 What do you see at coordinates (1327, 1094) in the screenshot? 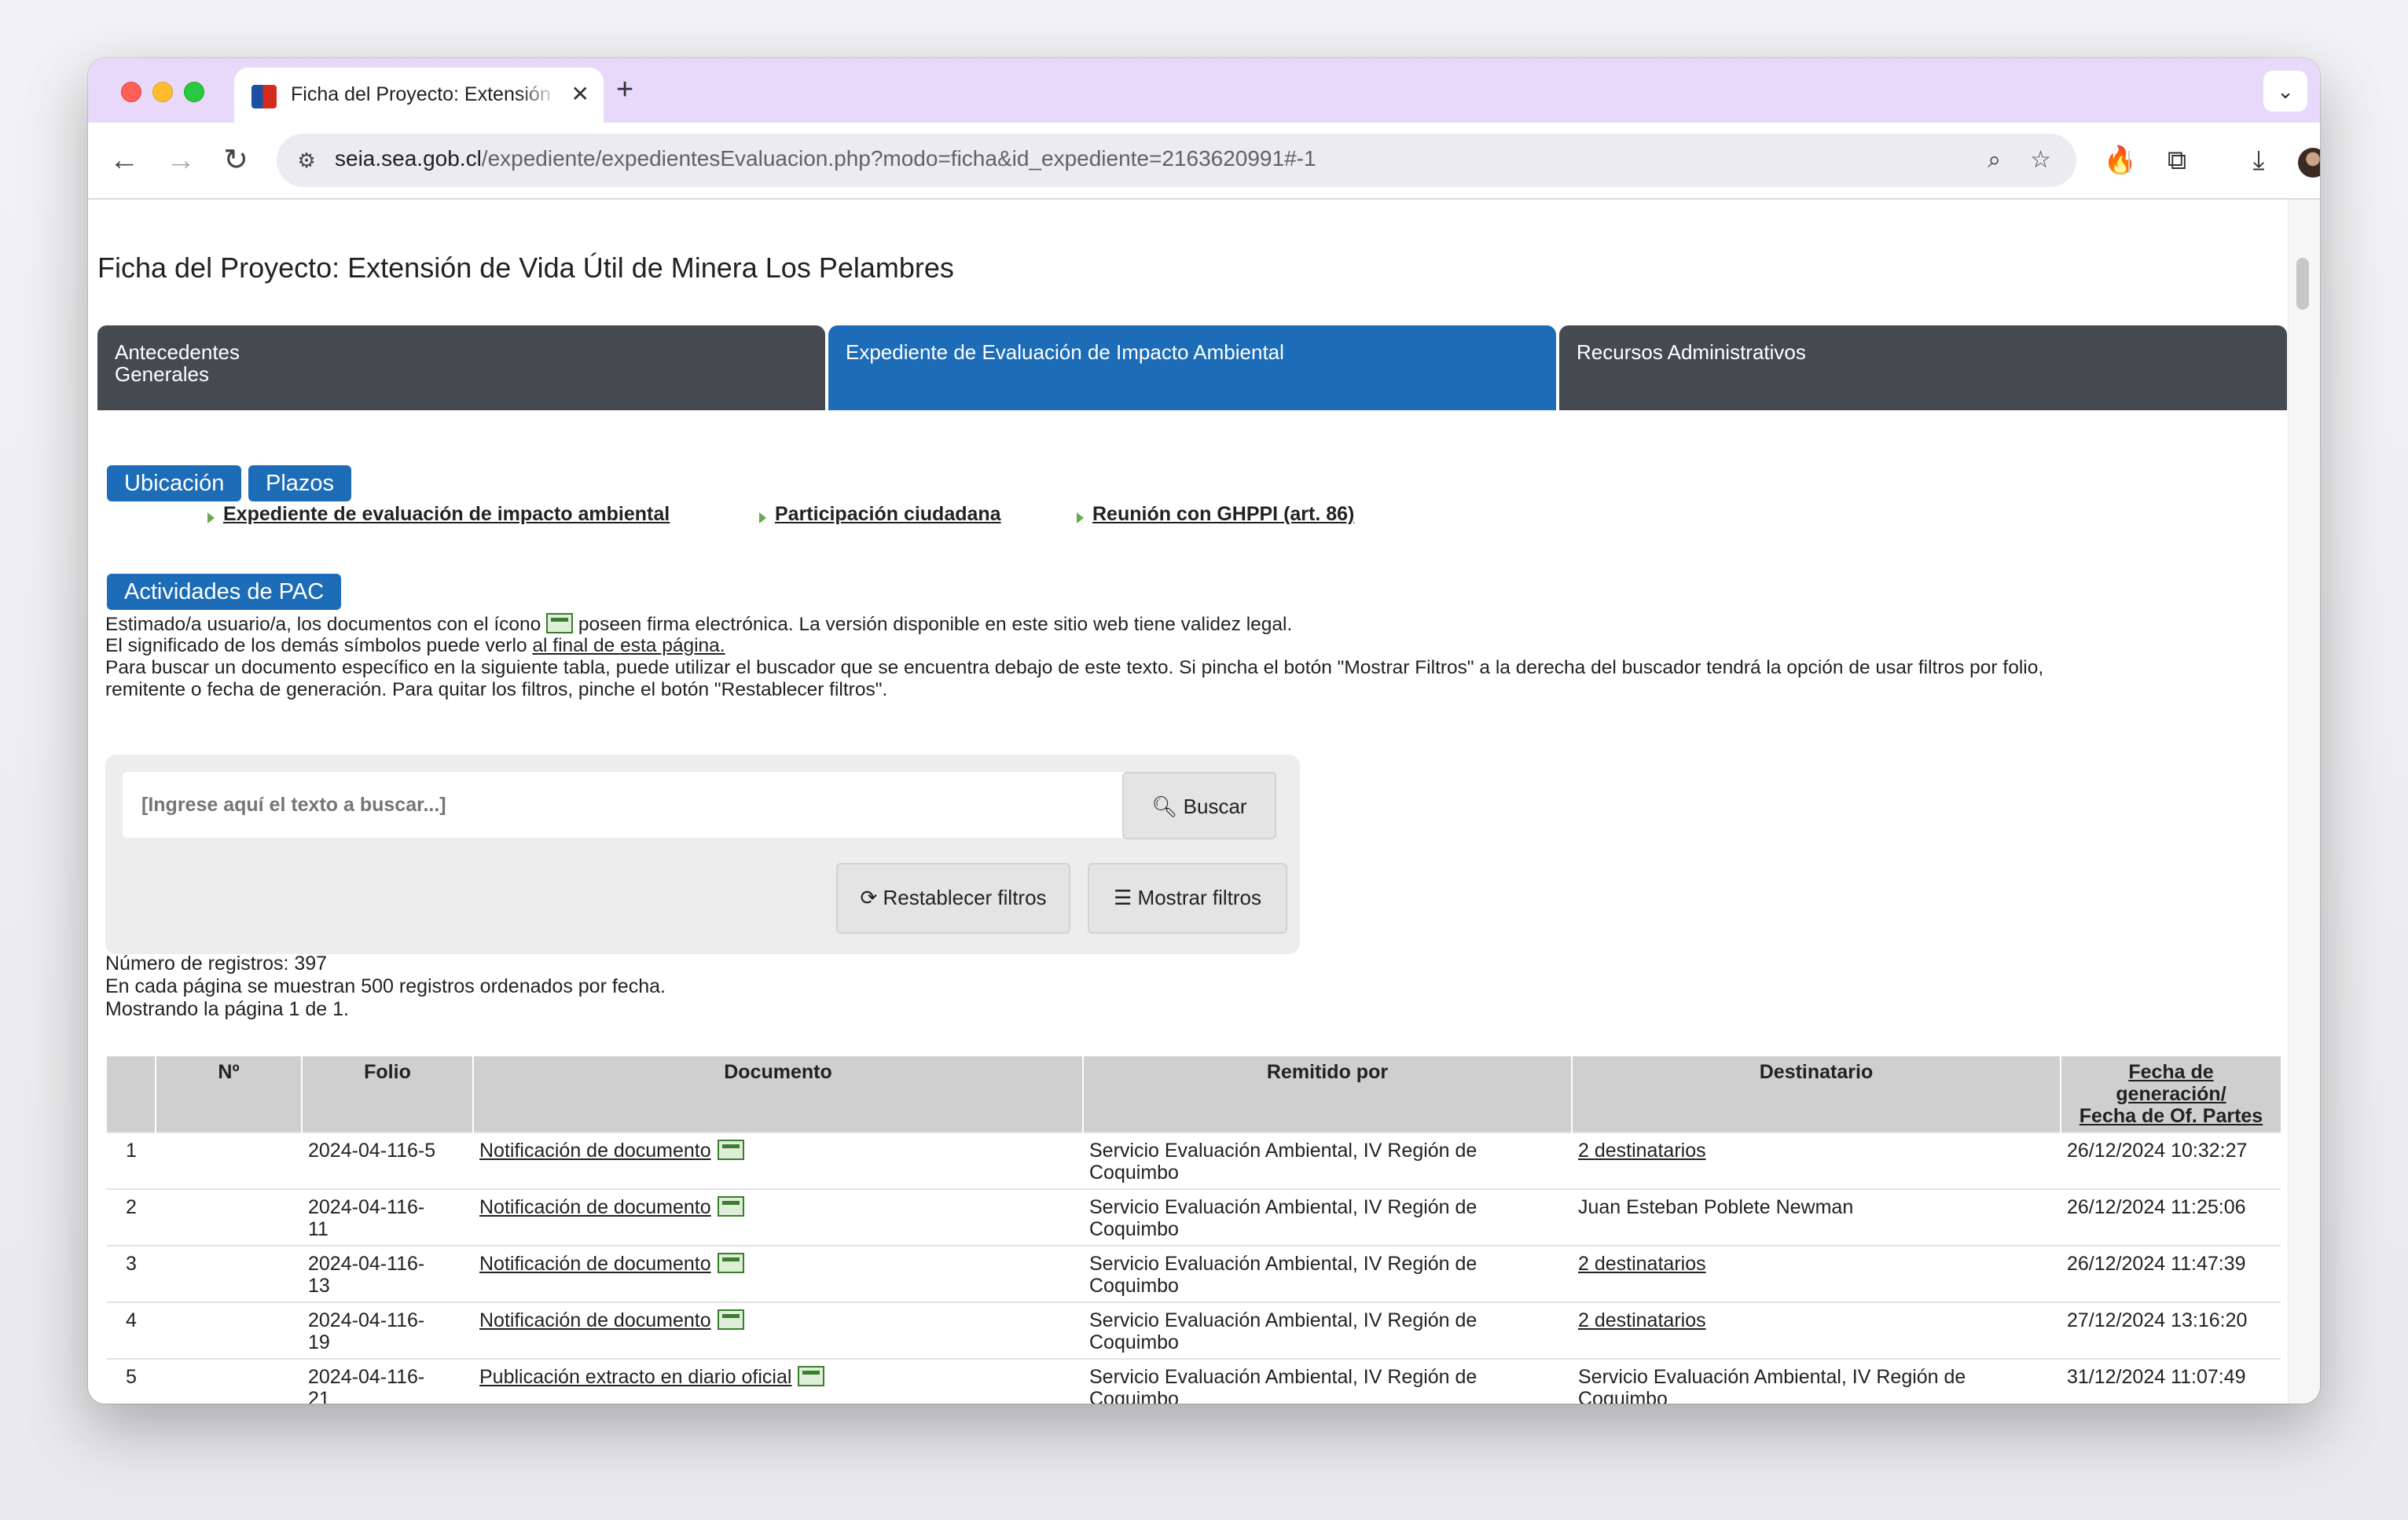
I see `header-remitido-por: Remitido por` at bounding box center [1327, 1094].